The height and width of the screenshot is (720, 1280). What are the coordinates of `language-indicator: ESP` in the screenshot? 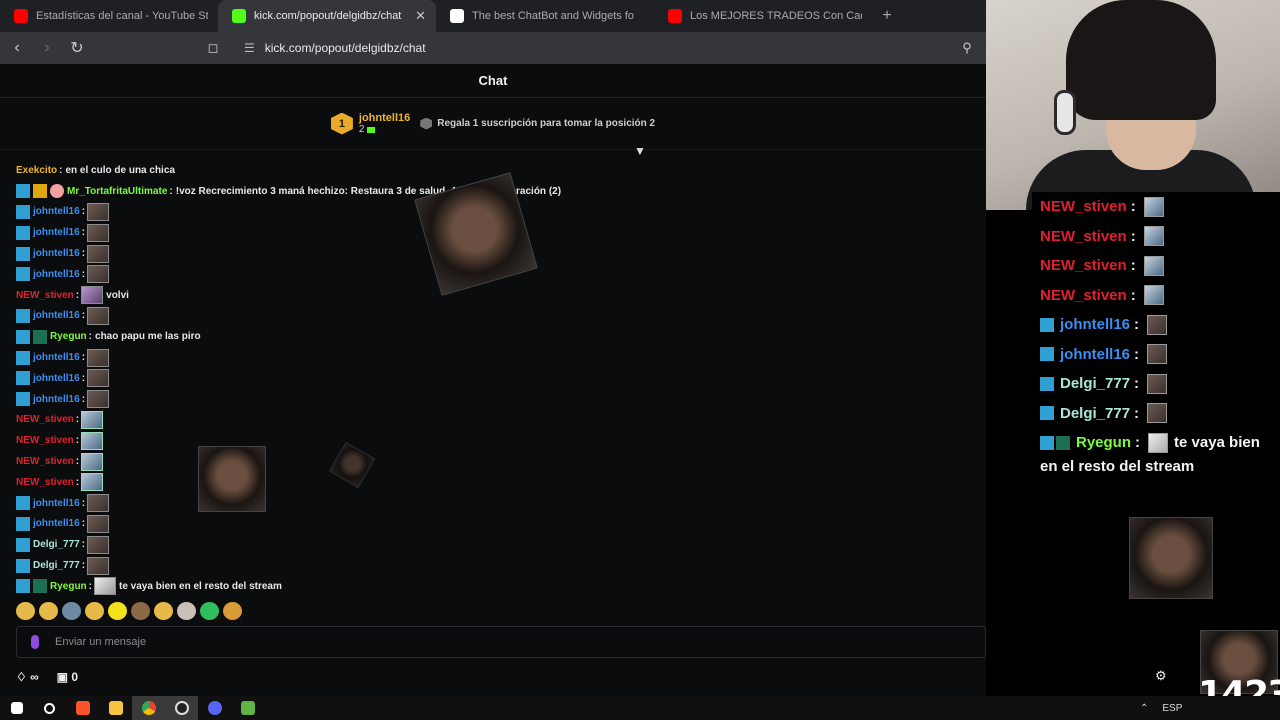 It's located at (1172, 708).